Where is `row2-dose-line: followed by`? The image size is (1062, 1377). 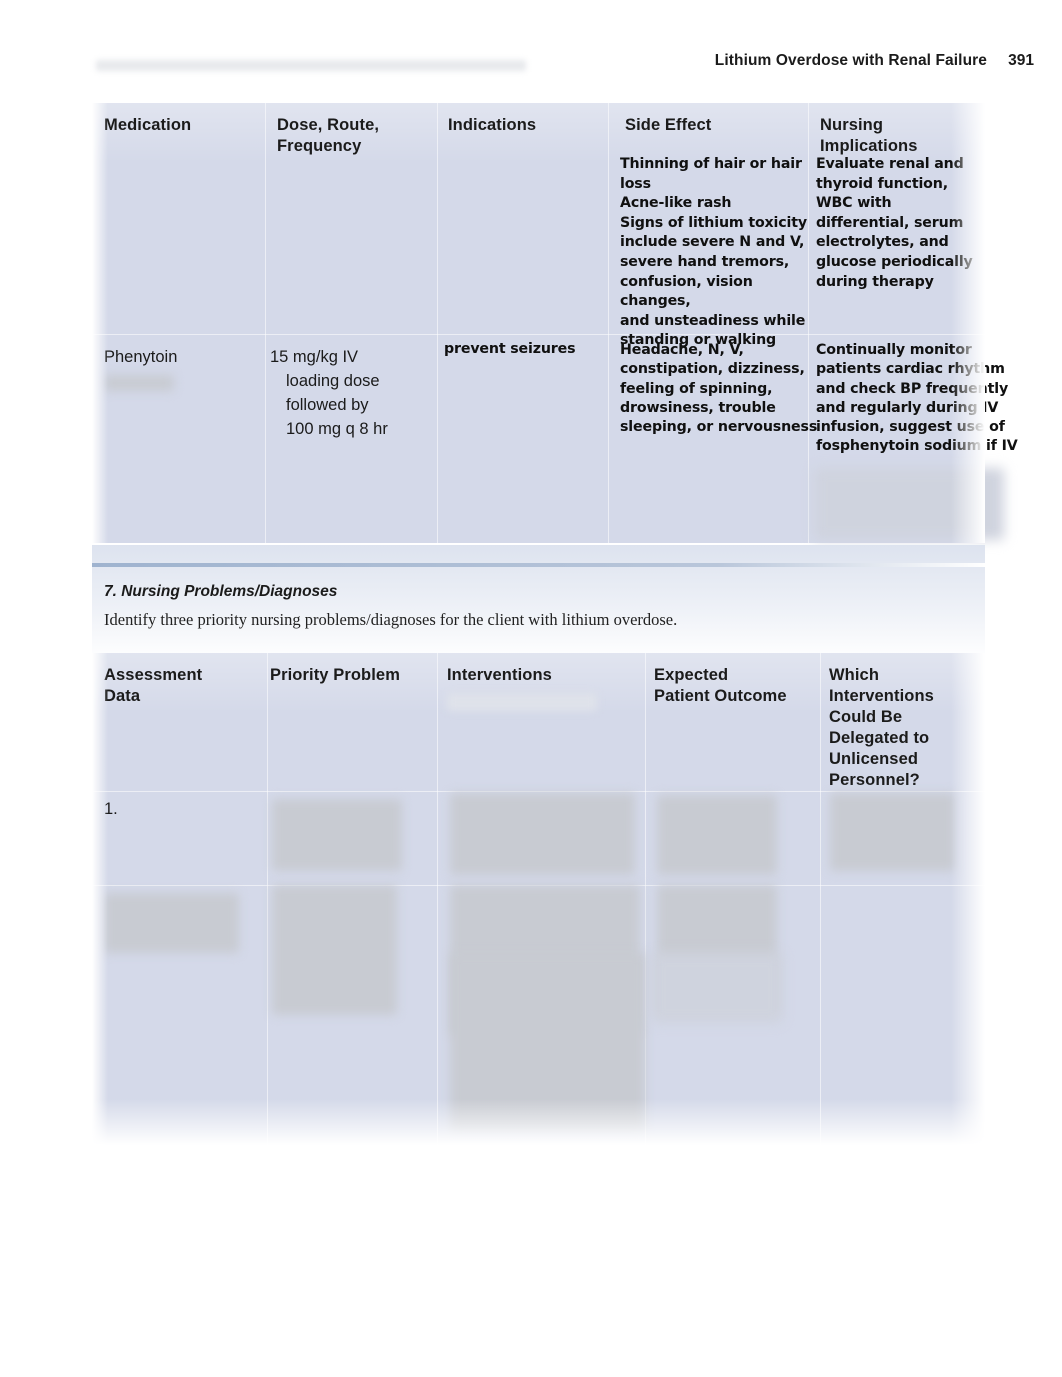 row2-dose-line: followed by is located at coordinates (327, 405).